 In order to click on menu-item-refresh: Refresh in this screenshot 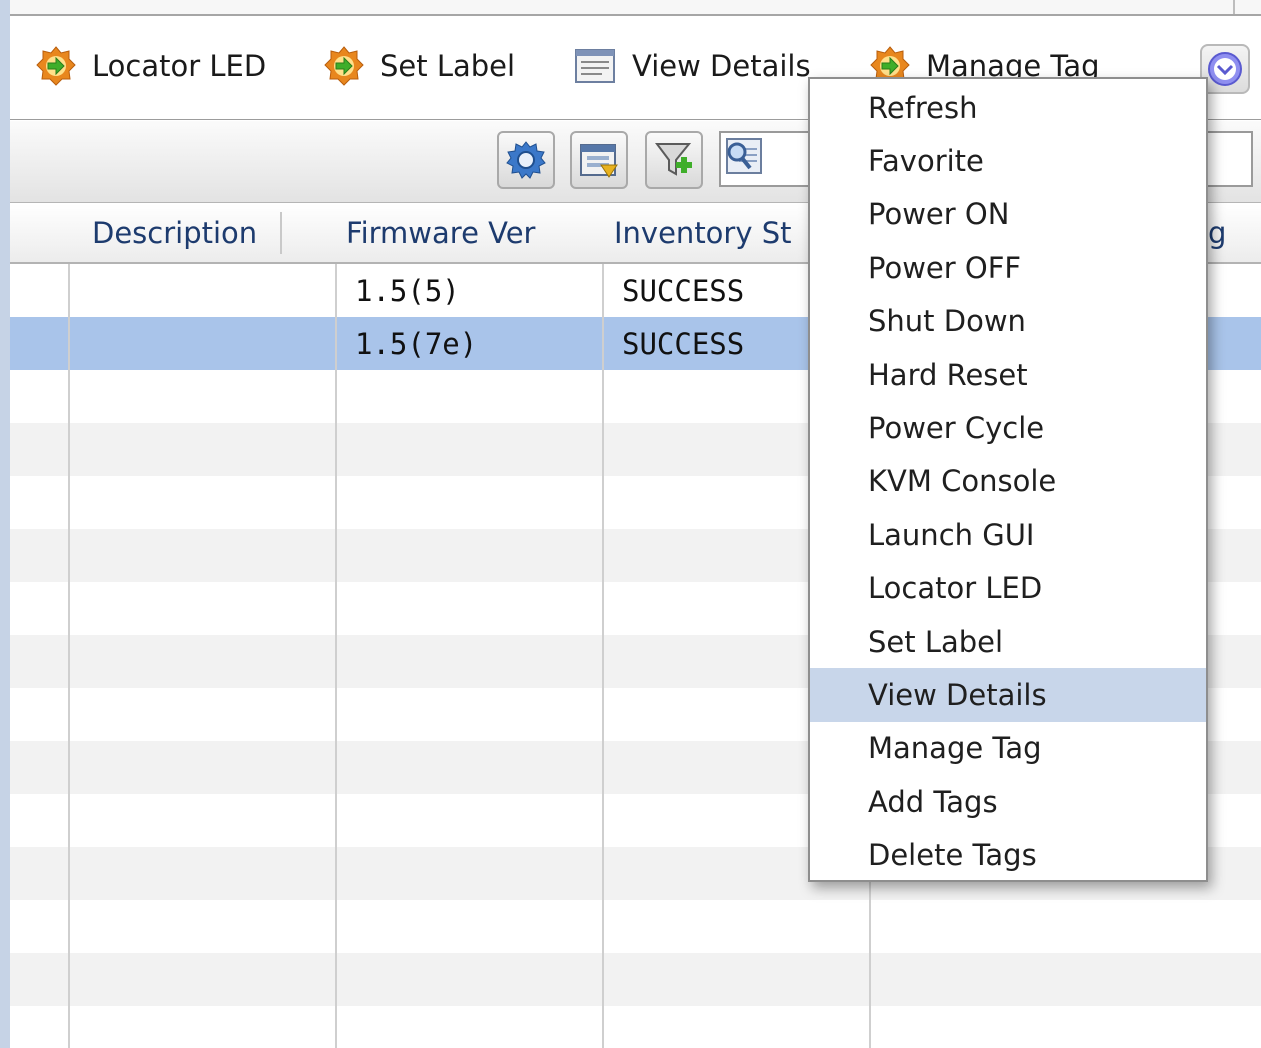, I will do `click(1008, 107)`.